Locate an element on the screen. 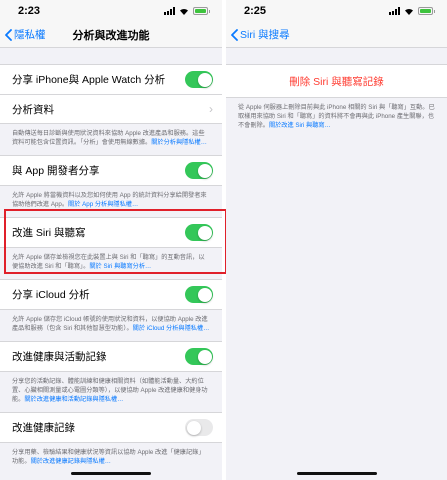 The height and width of the screenshot is (480, 447). delete-siri-dictation-history-button: 刪除 Siri 與聽寫記錄 is located at coordinates (336, 81).